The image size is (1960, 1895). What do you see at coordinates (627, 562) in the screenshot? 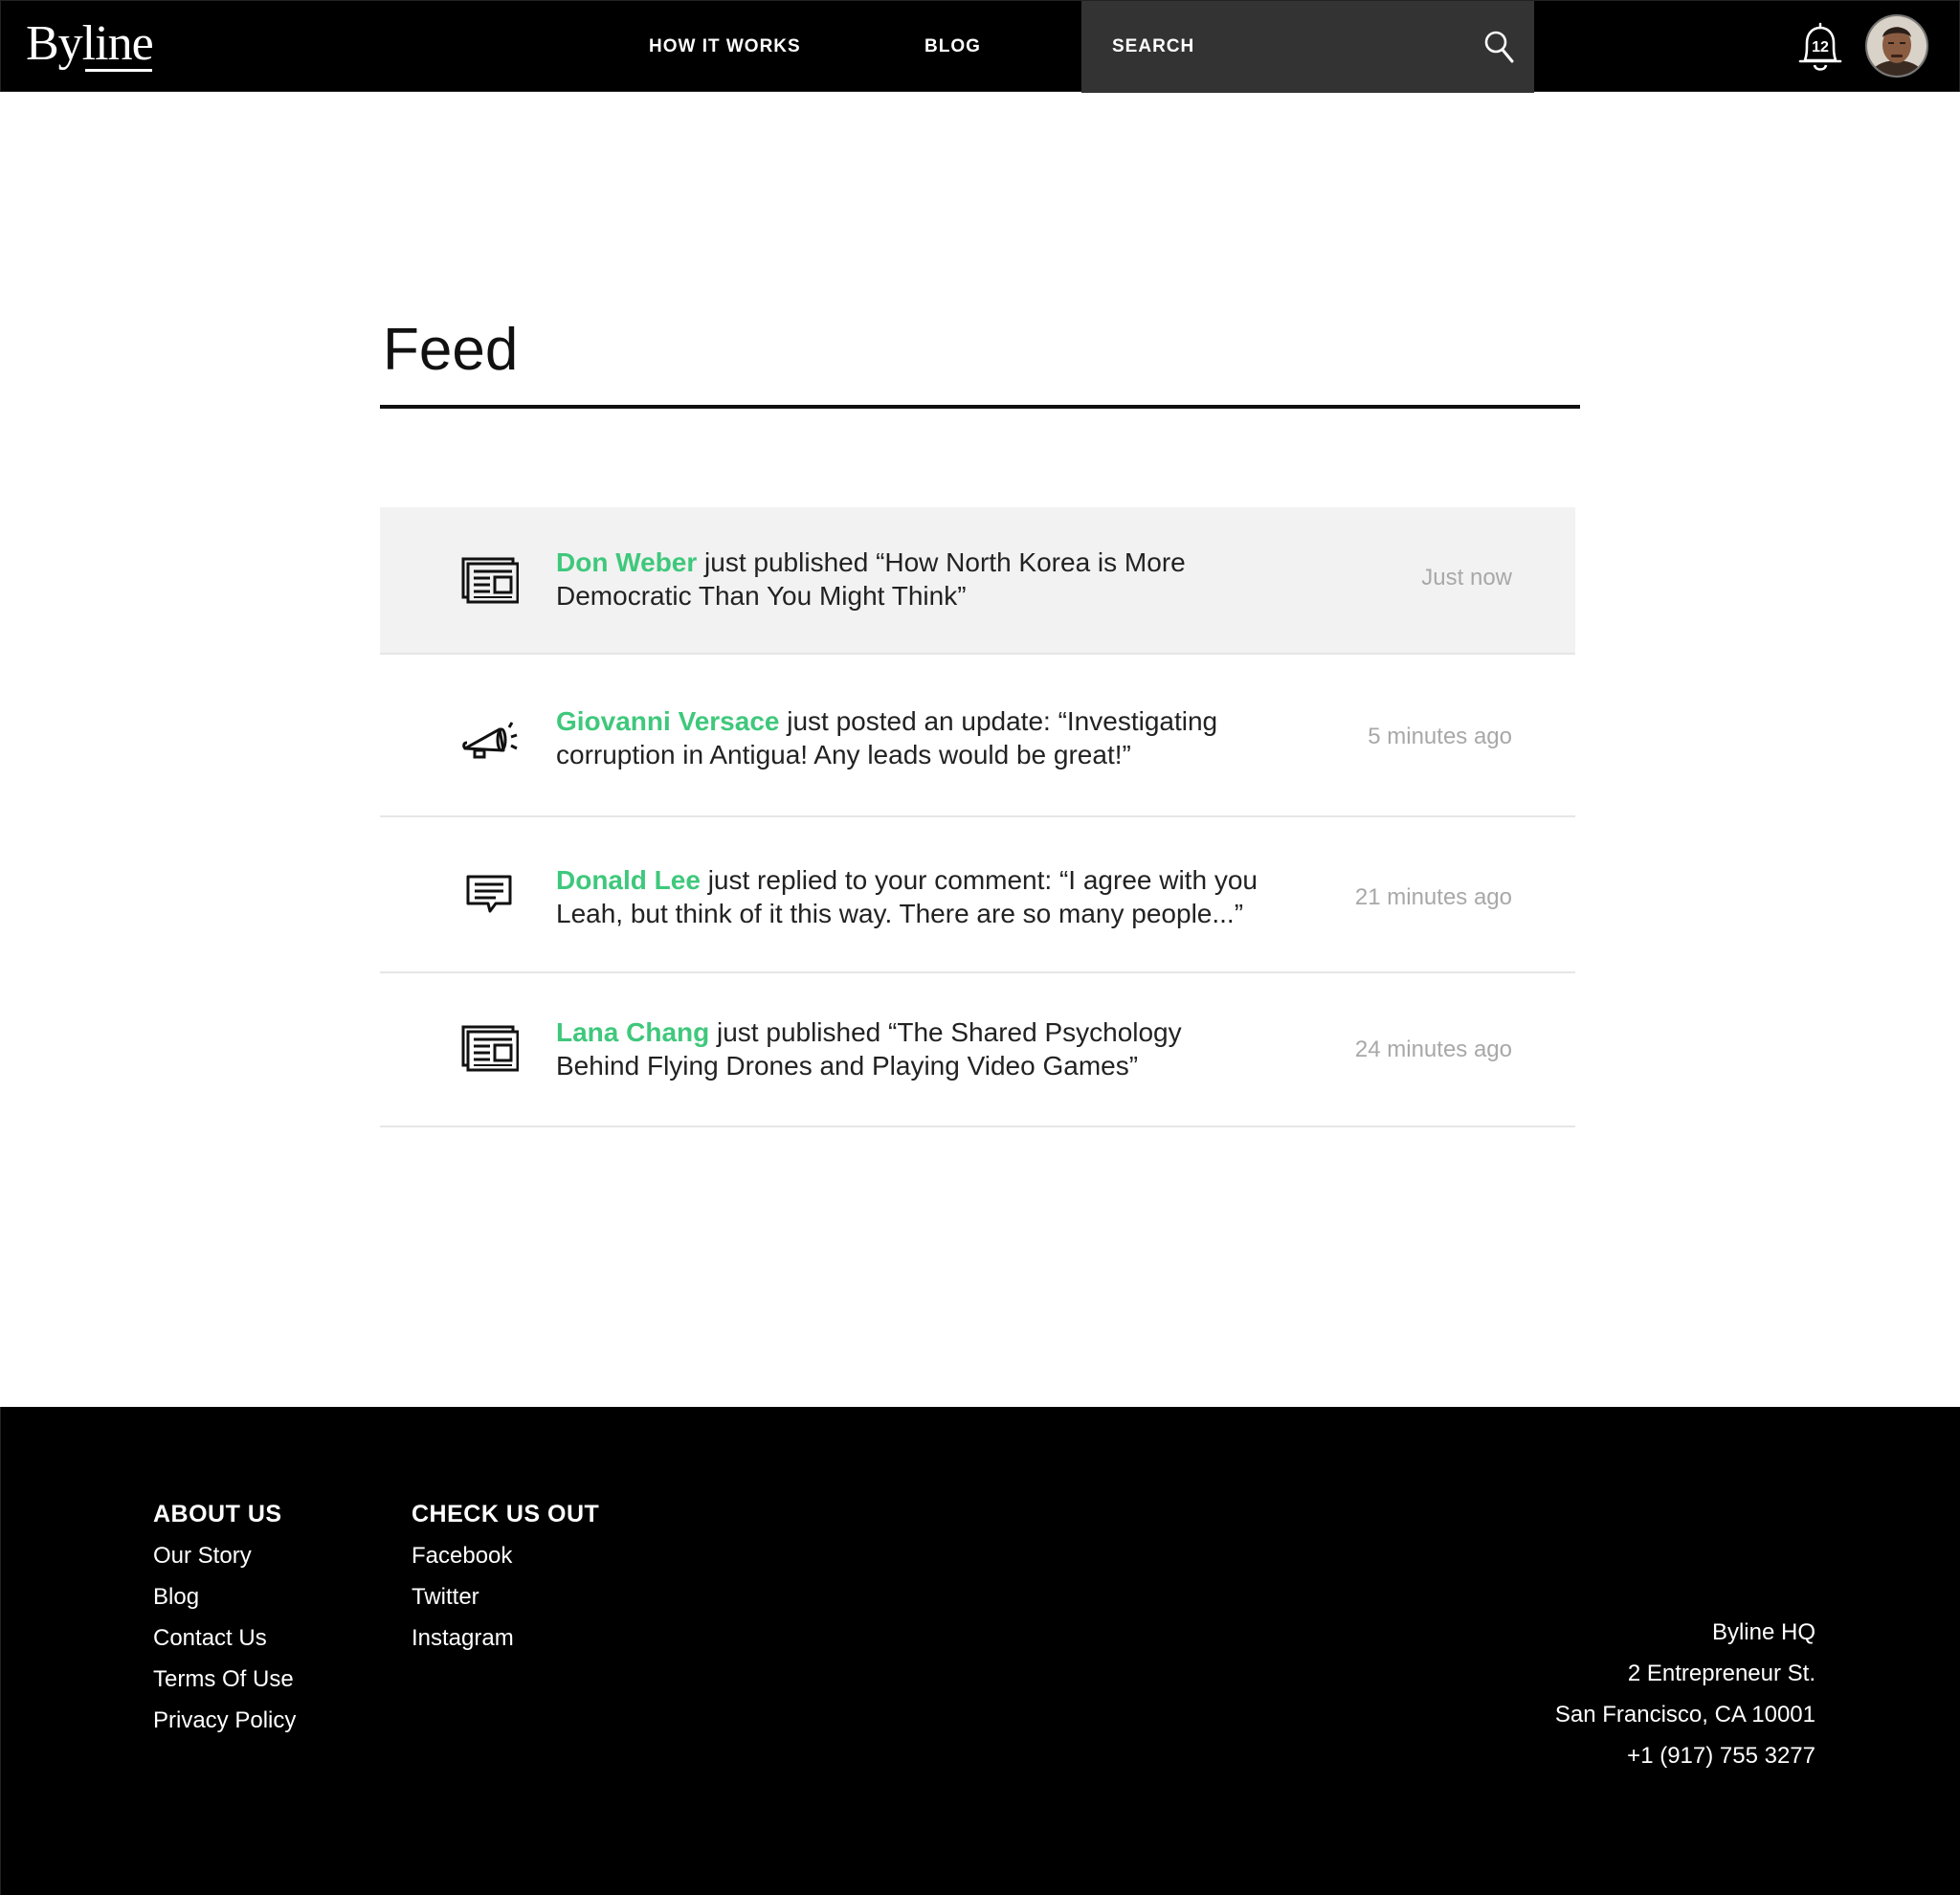
I see `feed-item-author-link: Don Weber` at bounding box center [627, 562].